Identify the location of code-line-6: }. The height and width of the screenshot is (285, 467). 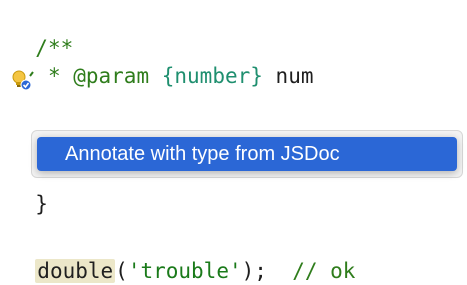
(29, 189).